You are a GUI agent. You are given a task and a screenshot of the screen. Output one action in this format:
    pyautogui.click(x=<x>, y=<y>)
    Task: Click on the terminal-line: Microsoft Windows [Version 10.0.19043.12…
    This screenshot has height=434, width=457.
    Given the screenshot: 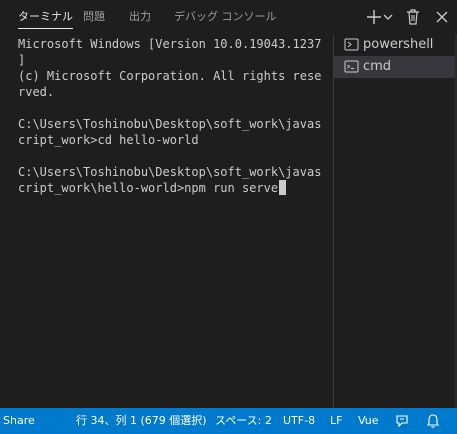 What is the action you would take?
    pyautogui.click(x=170, y=44)
    